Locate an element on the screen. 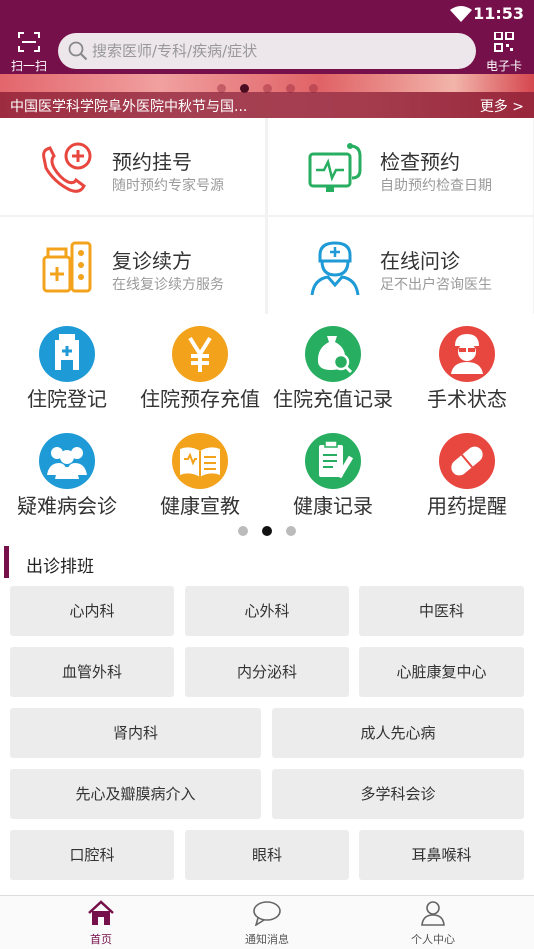 The height and width of the screenshot is (949, 534). quick-health-record: 健康记录 is located at coordinates (333, 476).